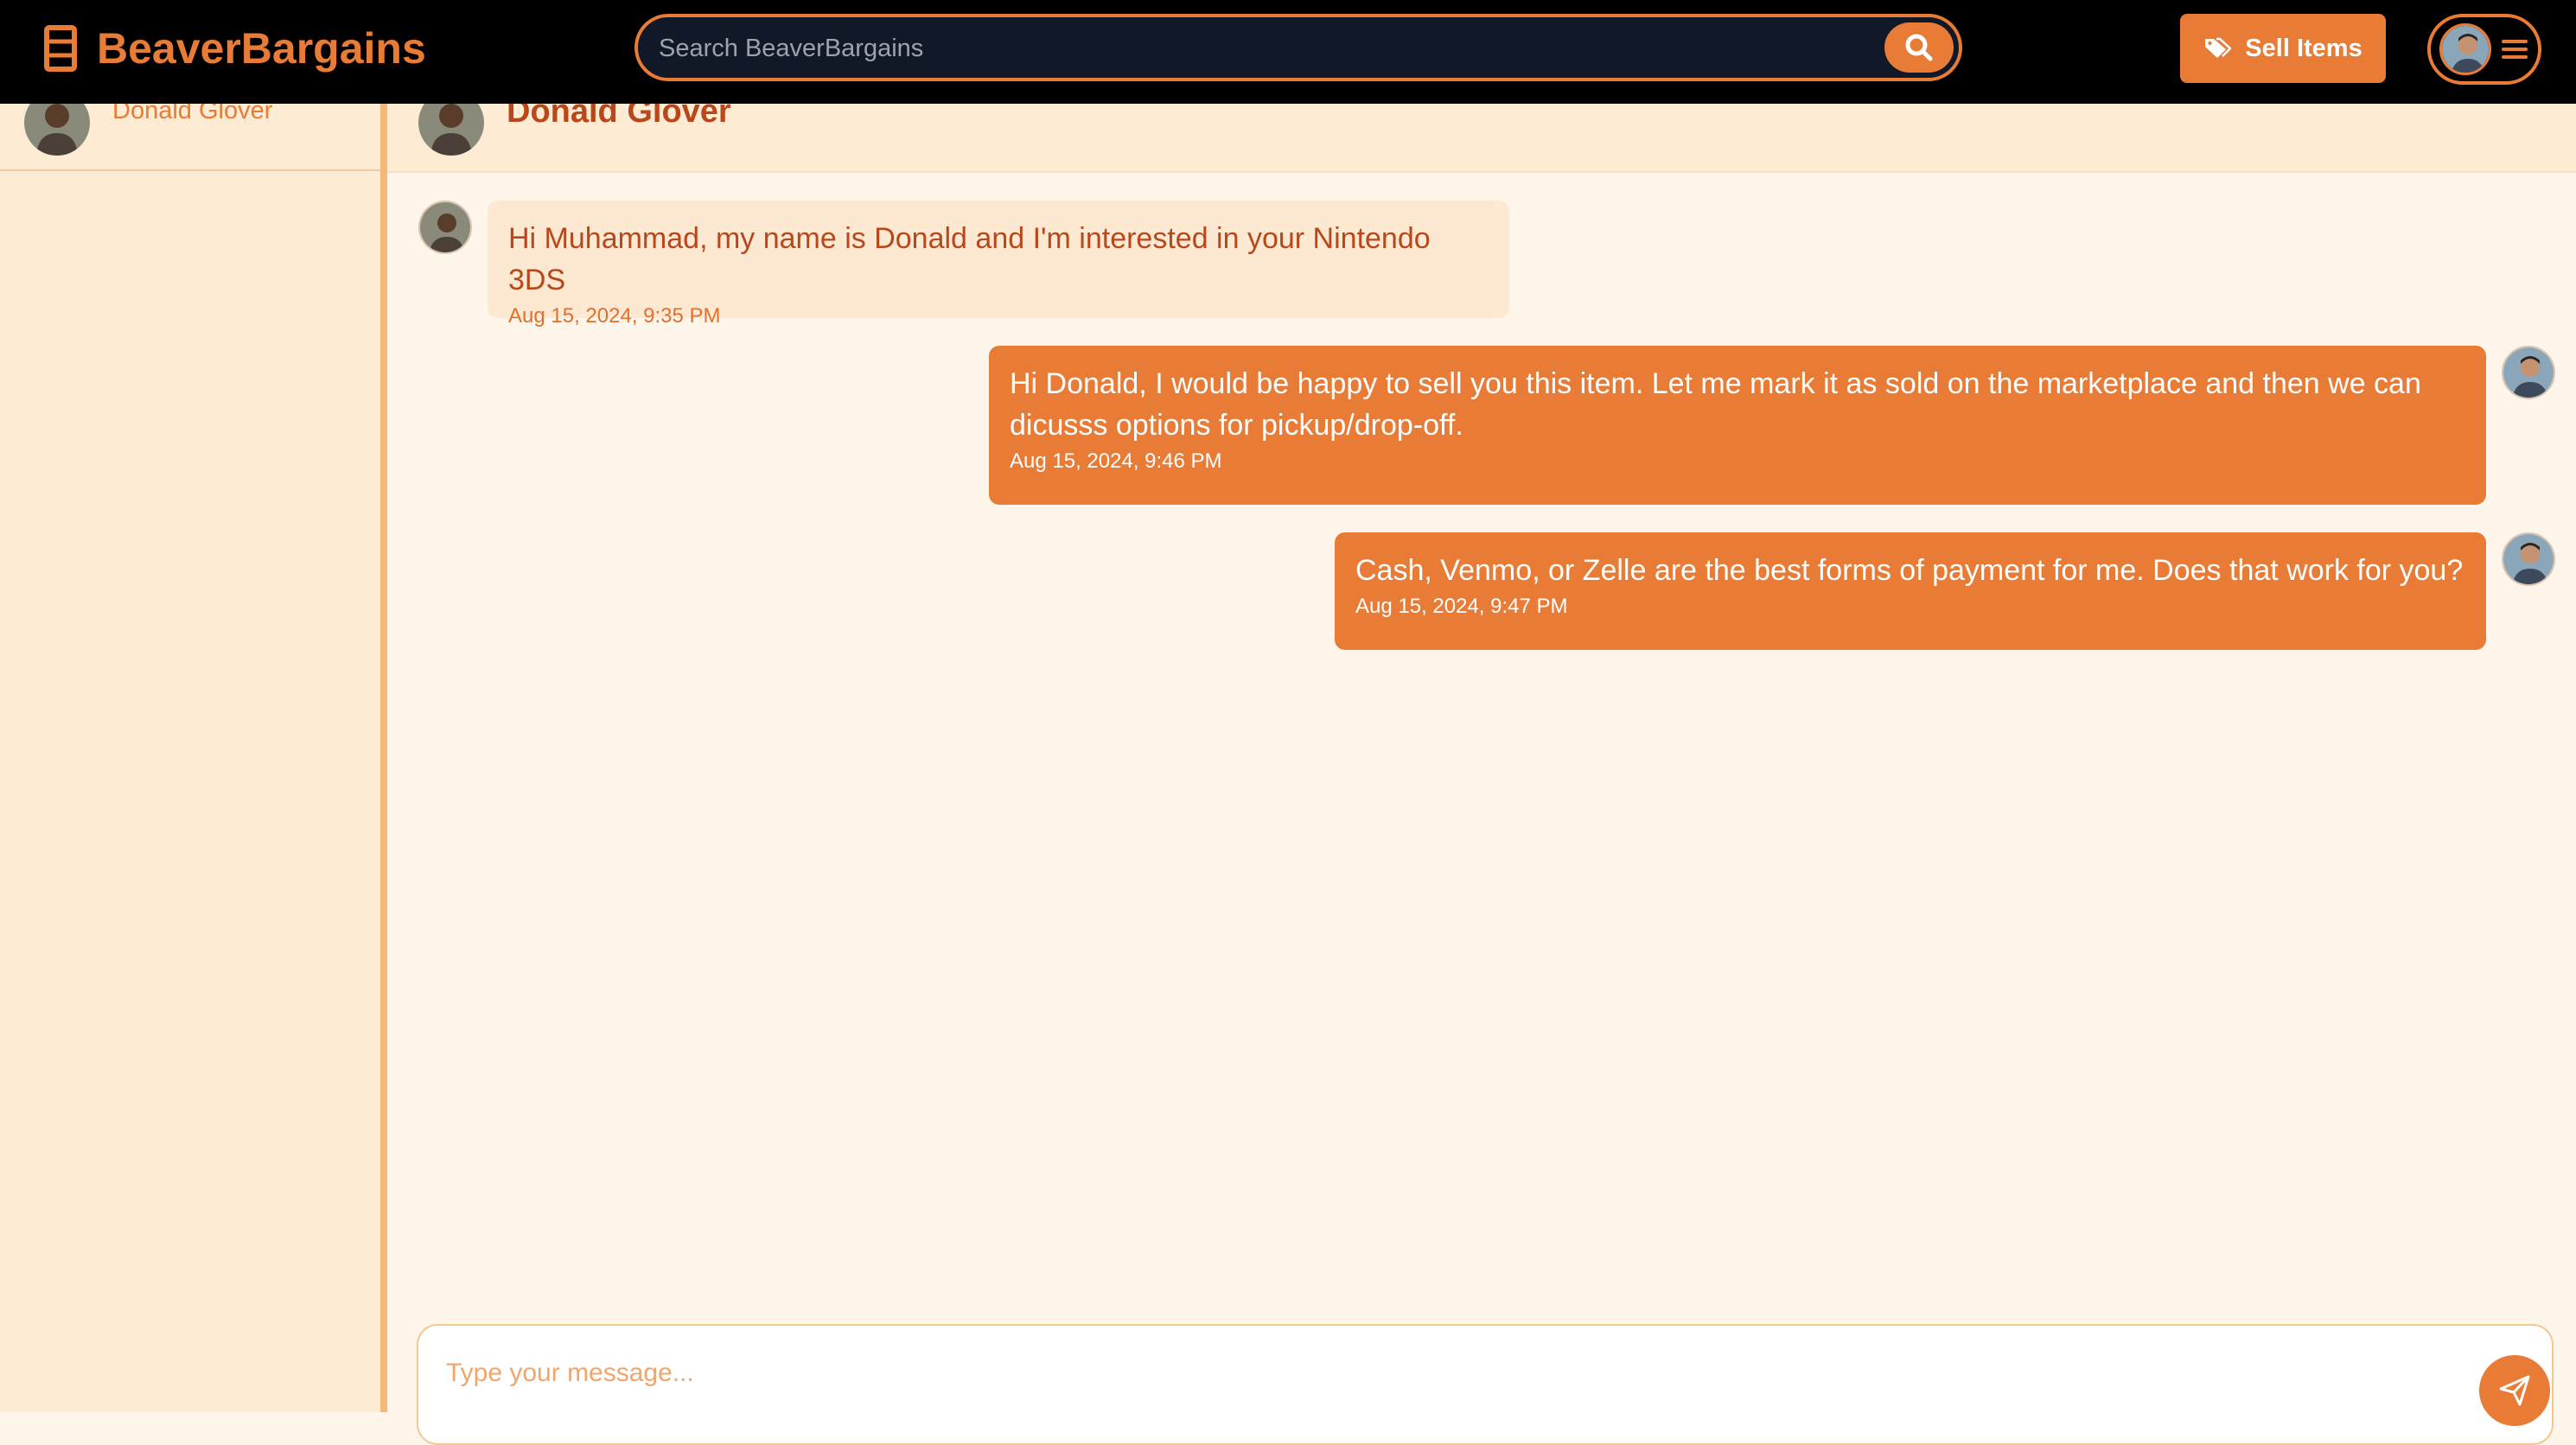  Describe the element at coordinates (1481, 131) in the screenshot. I see `chat-header: Donald Glover` at that location.